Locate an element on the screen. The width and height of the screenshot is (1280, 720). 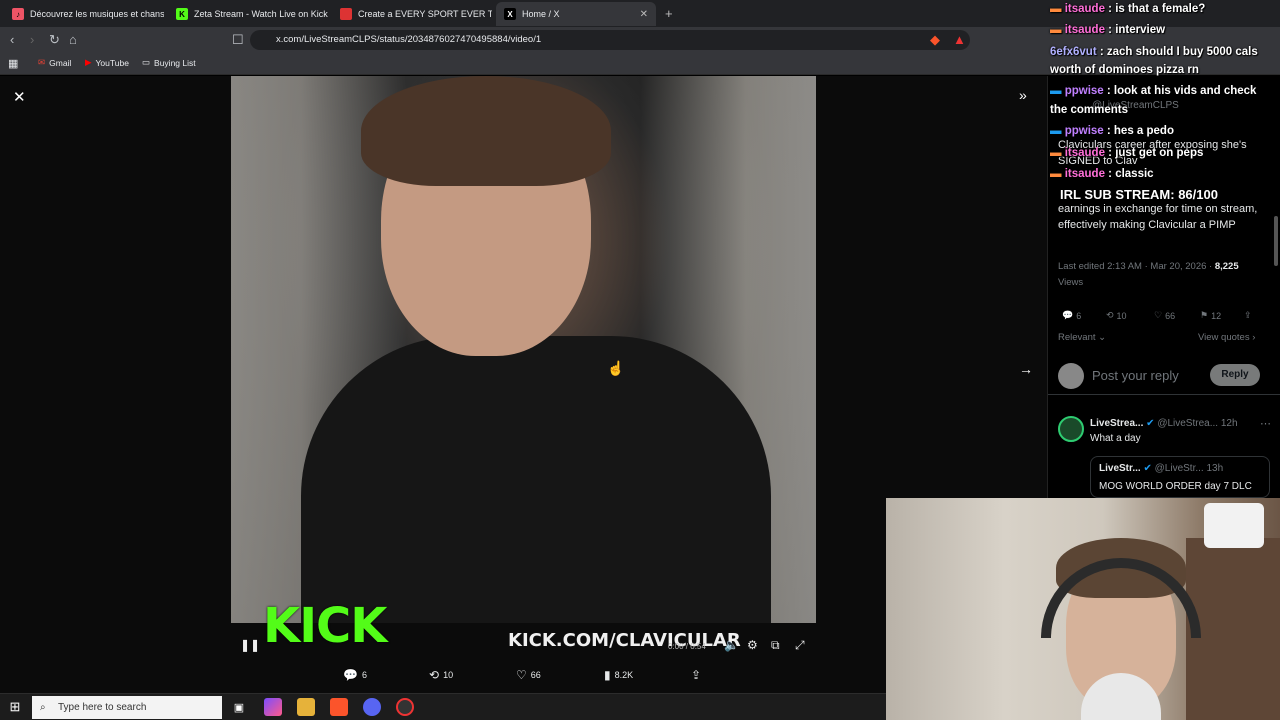
taskbar-search: ⌕ Type here to search is located at coordinates (127, 707).